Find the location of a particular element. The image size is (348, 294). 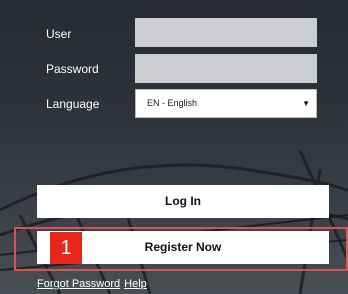

language-label: Language is located at coordinates (73, 104).